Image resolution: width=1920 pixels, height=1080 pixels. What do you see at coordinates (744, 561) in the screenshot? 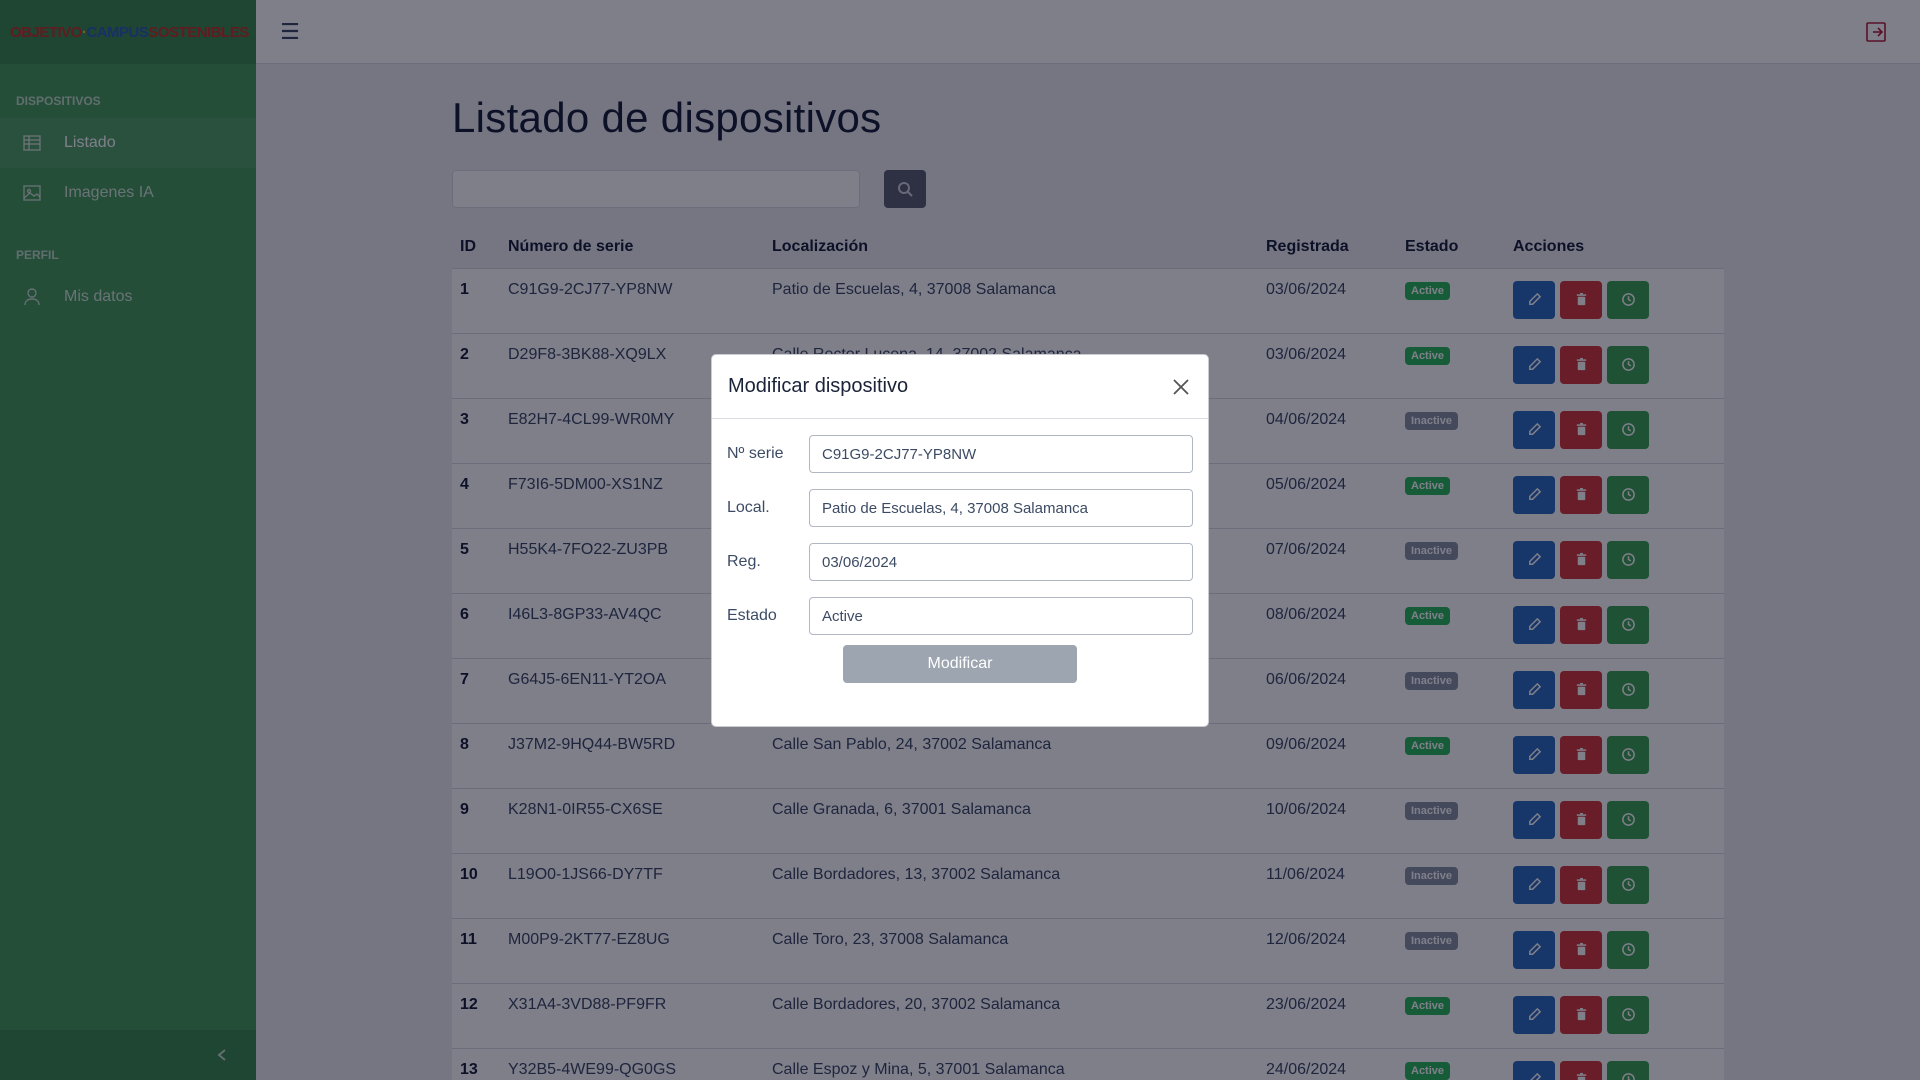
I see `registered-label: Reg.` at bounding box center [744, 561].